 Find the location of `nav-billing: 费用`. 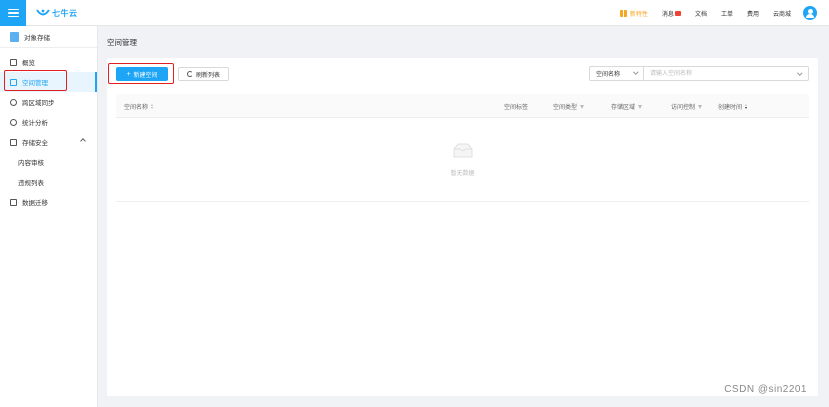

nav-billing: 费用 is located at coordinates (753, 13).